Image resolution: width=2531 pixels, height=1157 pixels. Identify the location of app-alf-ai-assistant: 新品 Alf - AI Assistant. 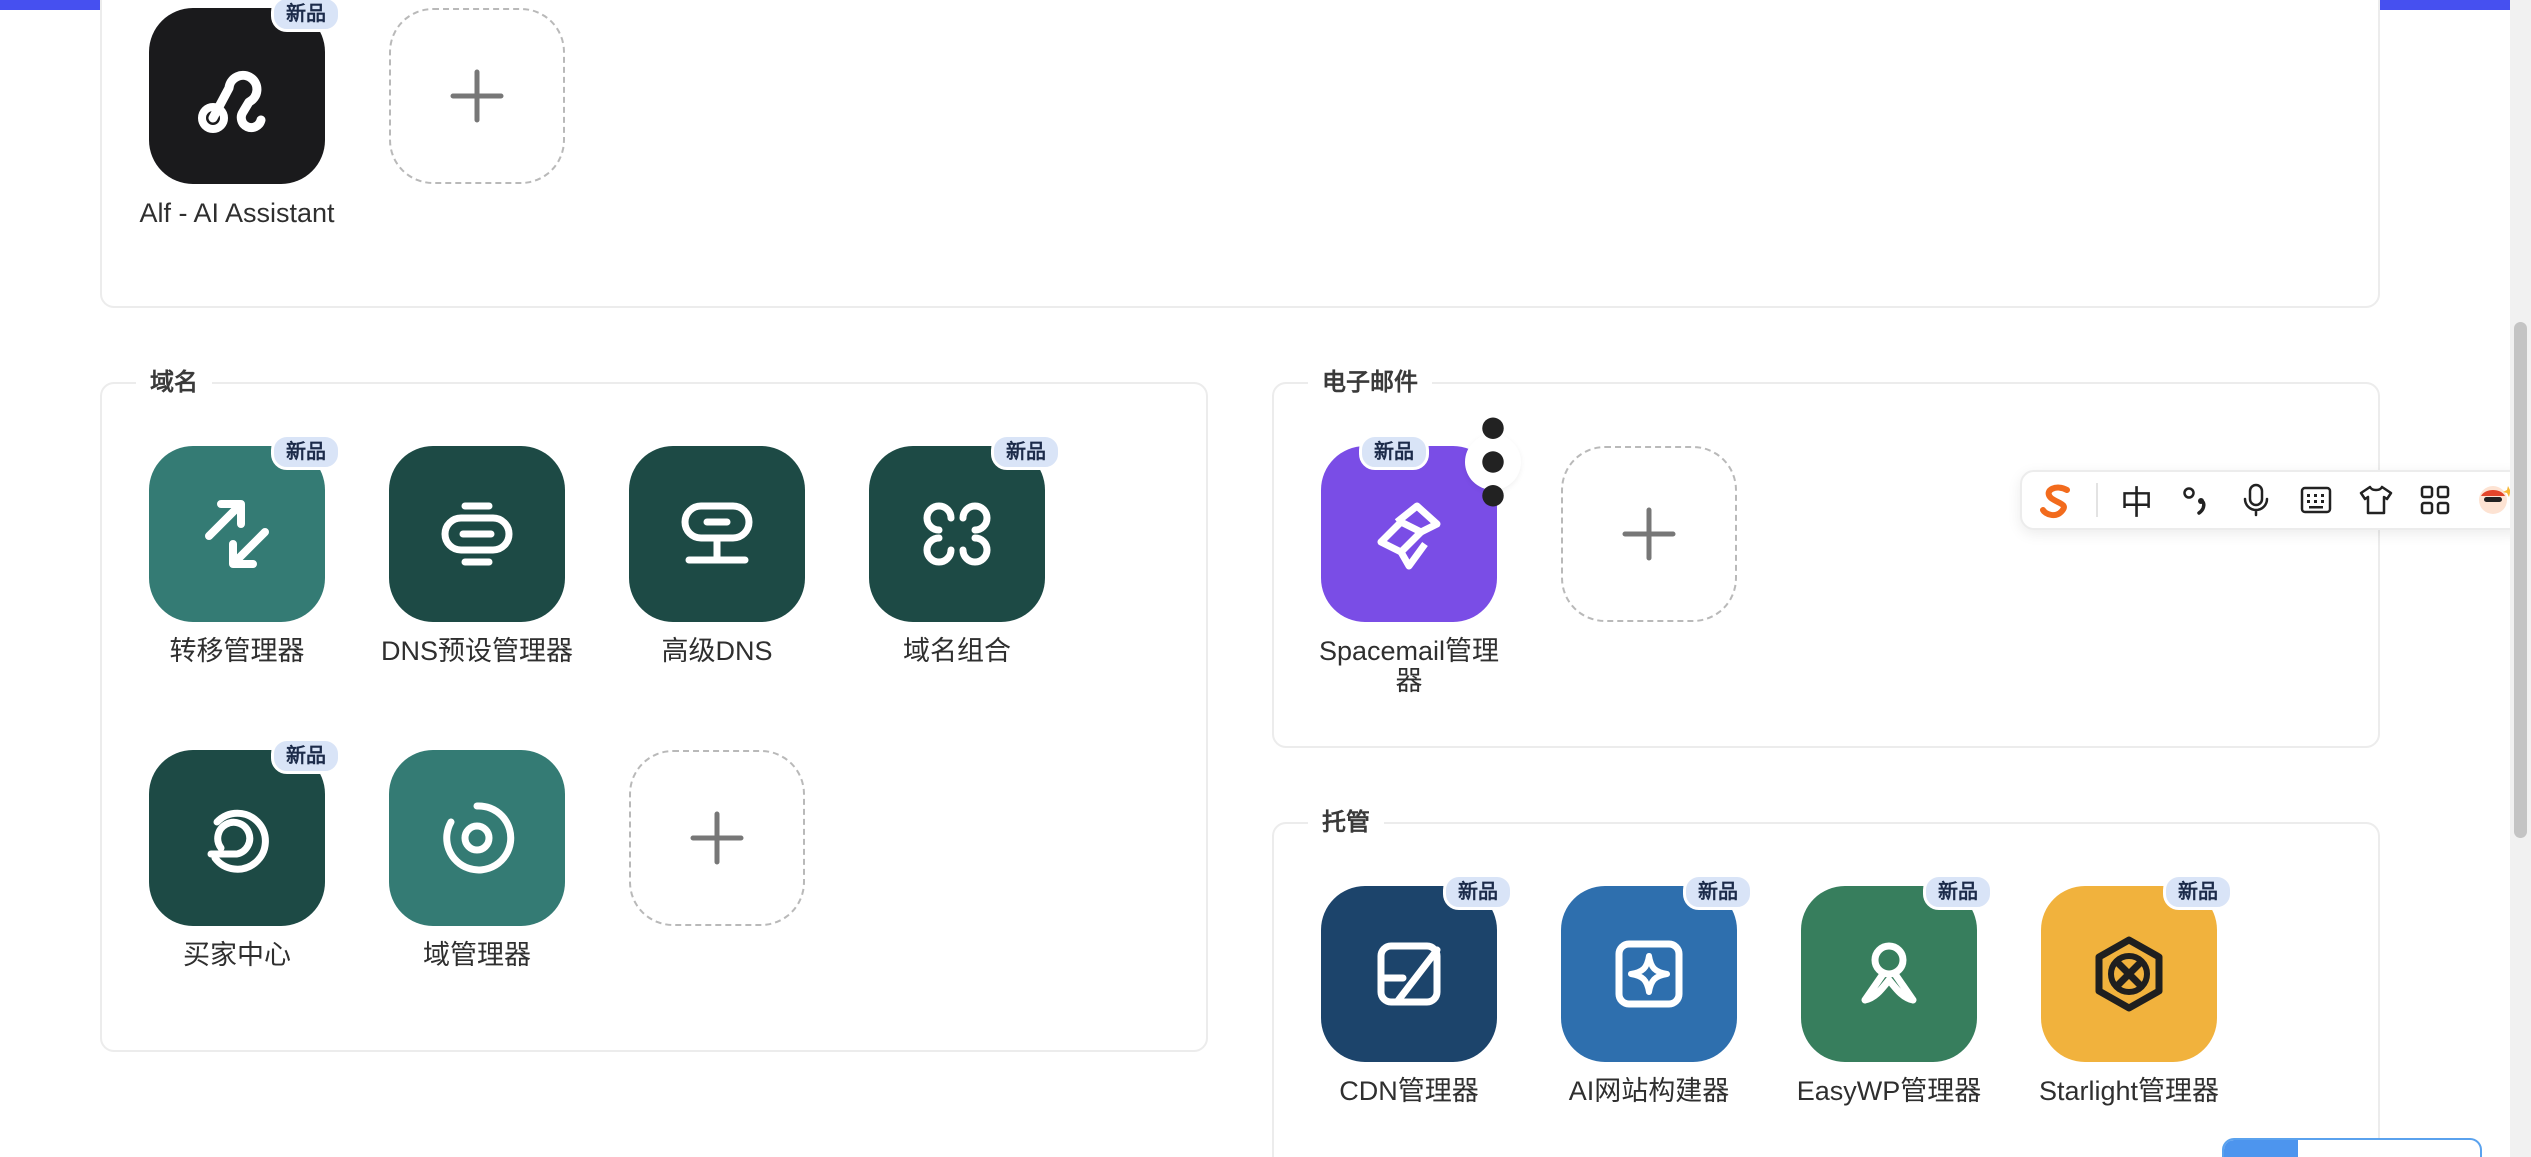
(237, 114).